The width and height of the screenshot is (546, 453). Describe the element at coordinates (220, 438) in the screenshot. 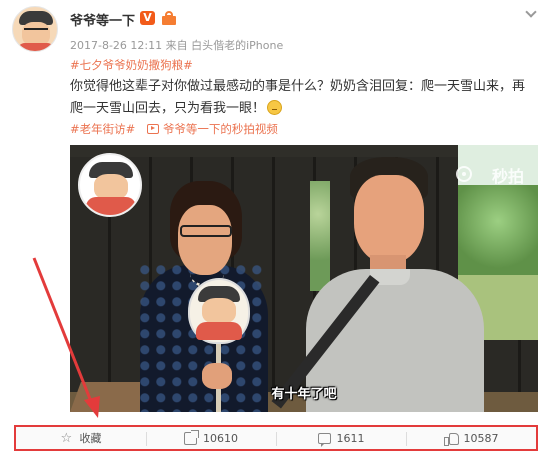

I see `repost-count: 10610` at that location.